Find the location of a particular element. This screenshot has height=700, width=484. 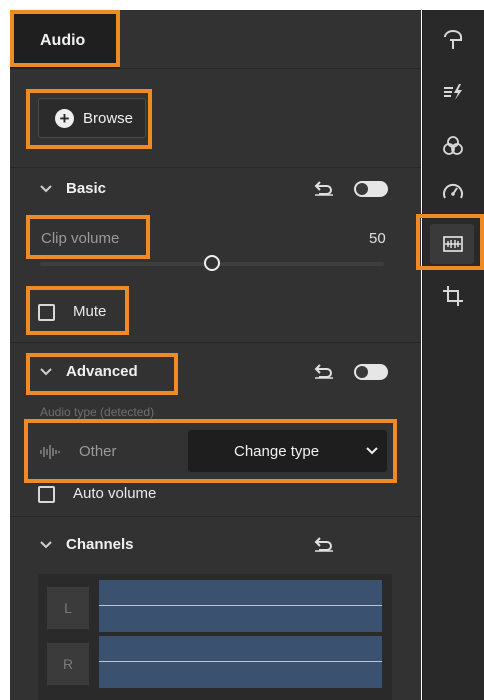

channel-label-left: L is located at coordinates (68, 608).